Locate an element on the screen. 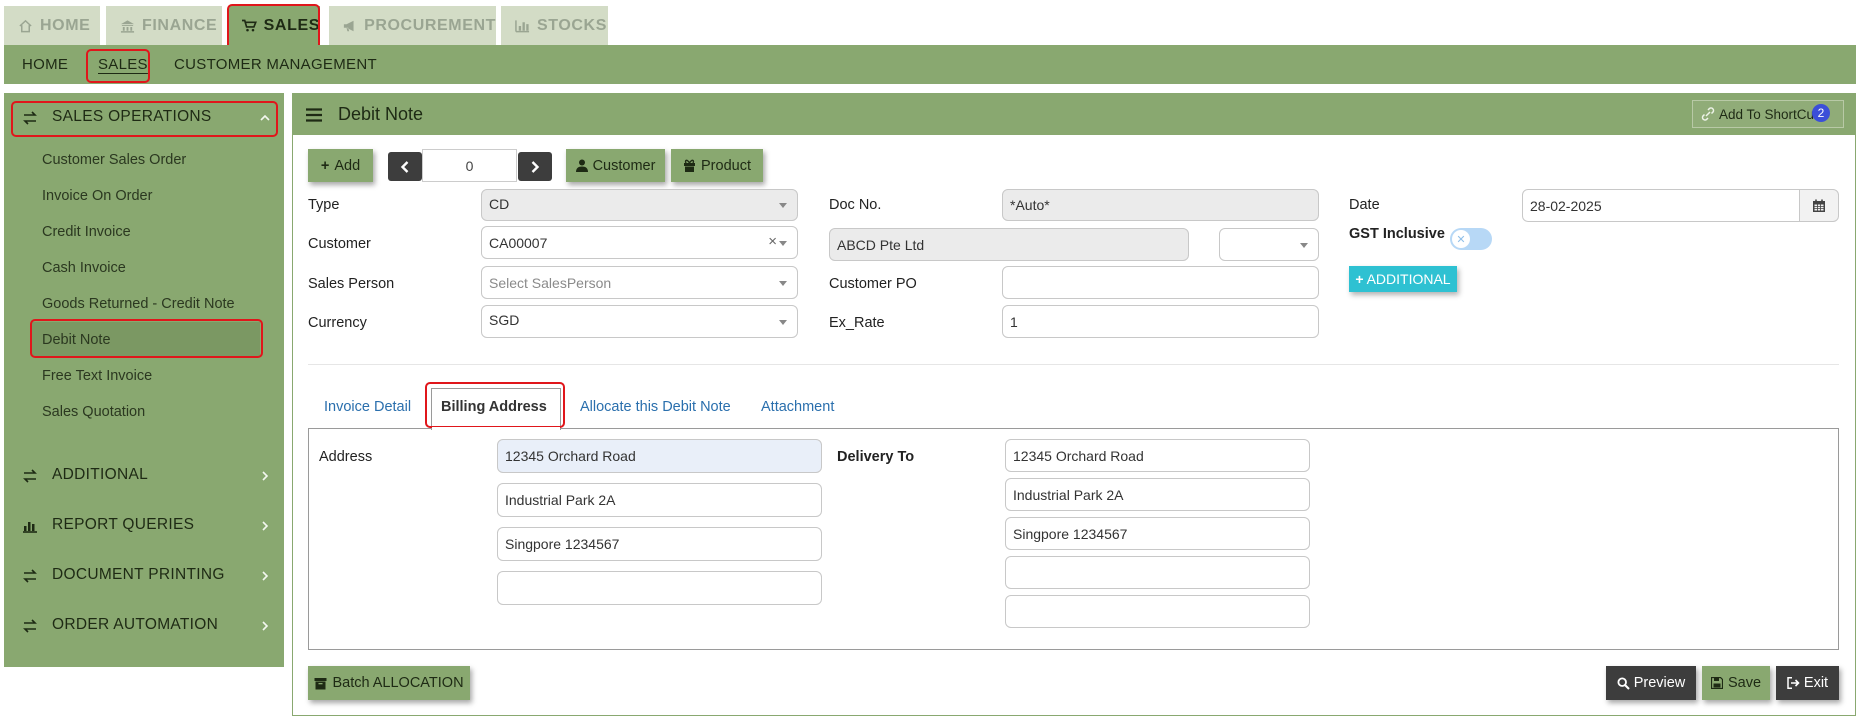  product-button: Product is located at coordinates (717, 165).